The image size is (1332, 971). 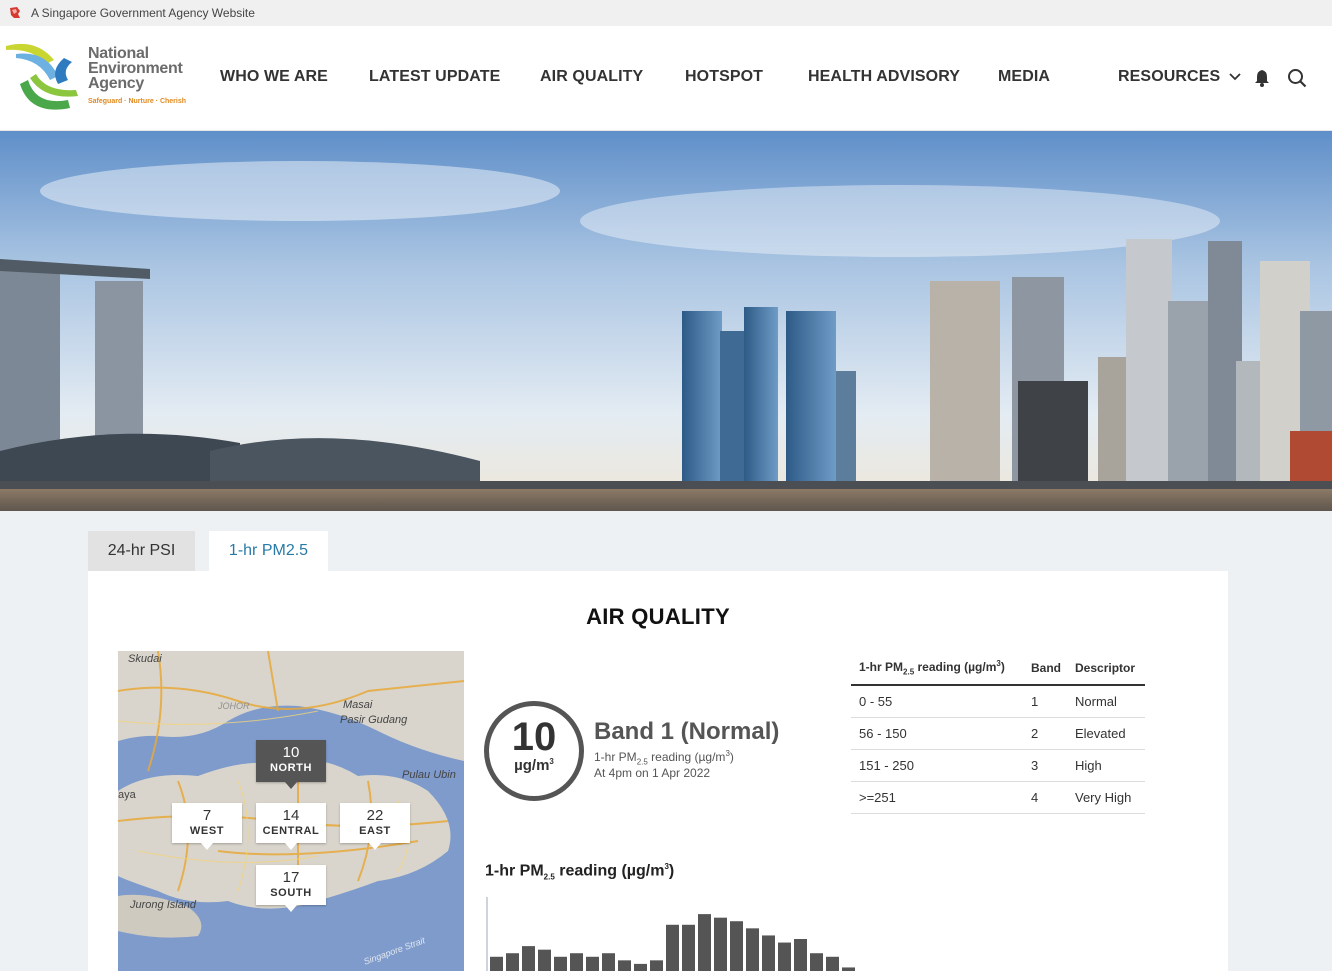 What do you see at coordinates (274, 77) in the screenshot?
I see `nav-who-we-are: WHO WE ARE` at bounding box center [274, 77].